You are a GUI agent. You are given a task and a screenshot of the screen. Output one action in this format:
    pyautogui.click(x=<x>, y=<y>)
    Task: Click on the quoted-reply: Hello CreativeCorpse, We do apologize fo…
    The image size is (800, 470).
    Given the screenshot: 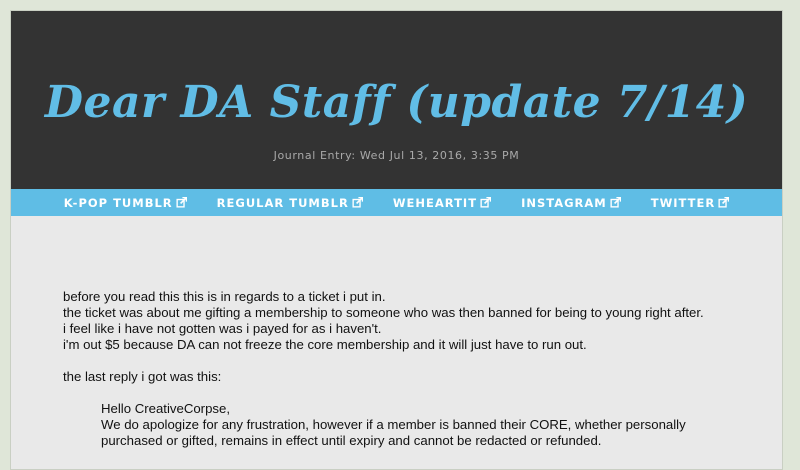 What is the action you would take?
    pyautogui.click(x=396, y=425)
    